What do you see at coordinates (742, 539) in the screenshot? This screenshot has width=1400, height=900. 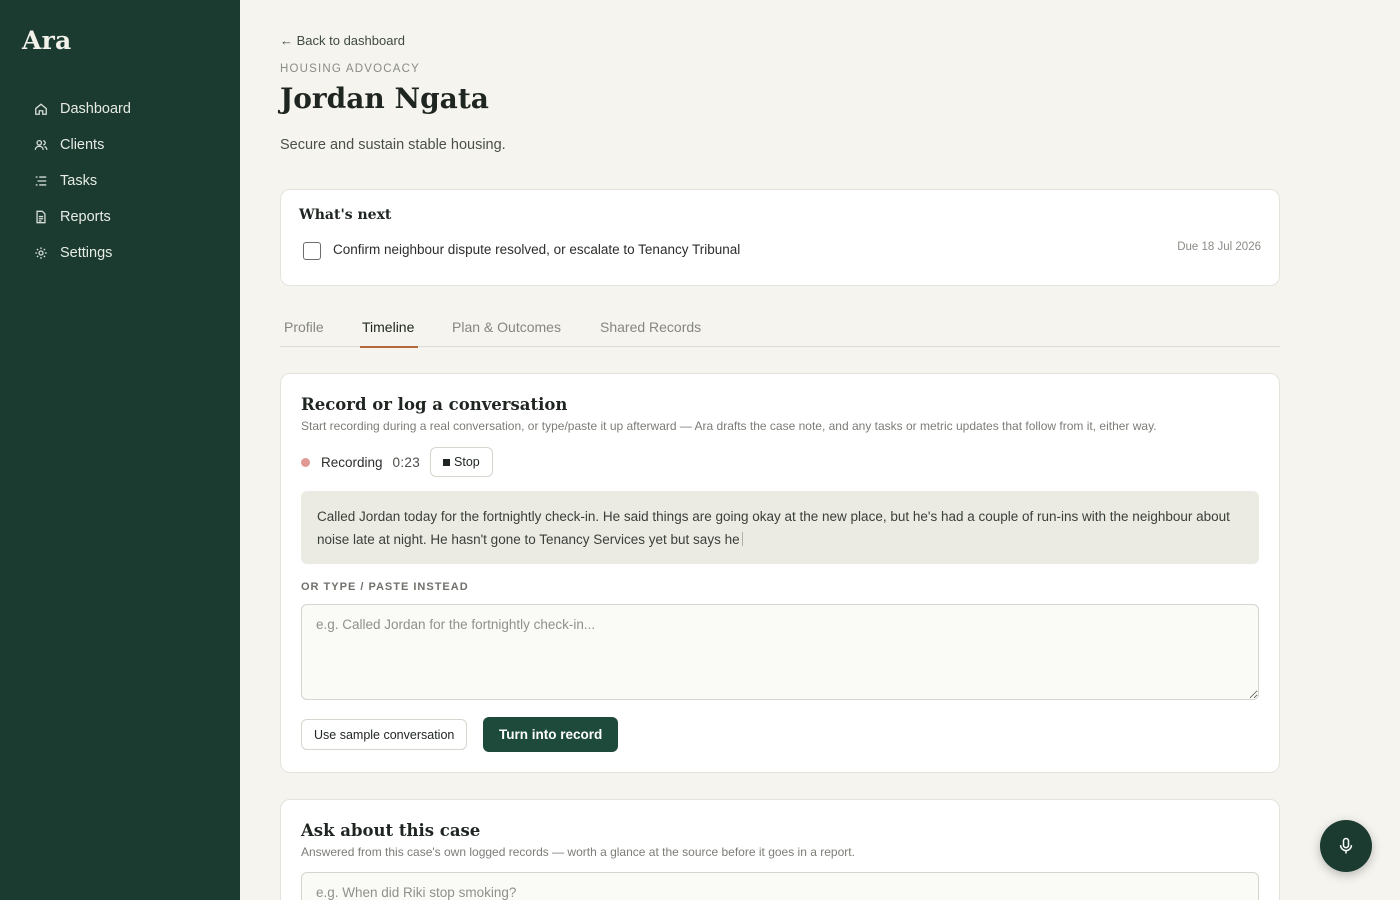 I see `text-caret` at bounding box center [742, 539].